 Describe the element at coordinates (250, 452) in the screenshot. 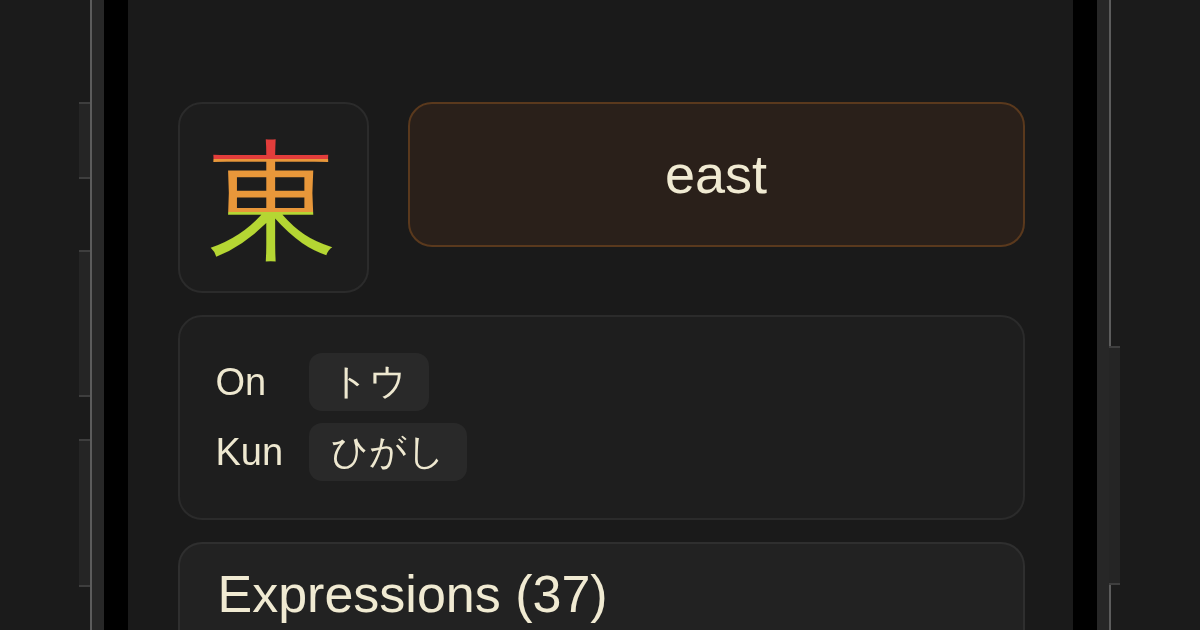

I see `reading-label: Kun` at that location.